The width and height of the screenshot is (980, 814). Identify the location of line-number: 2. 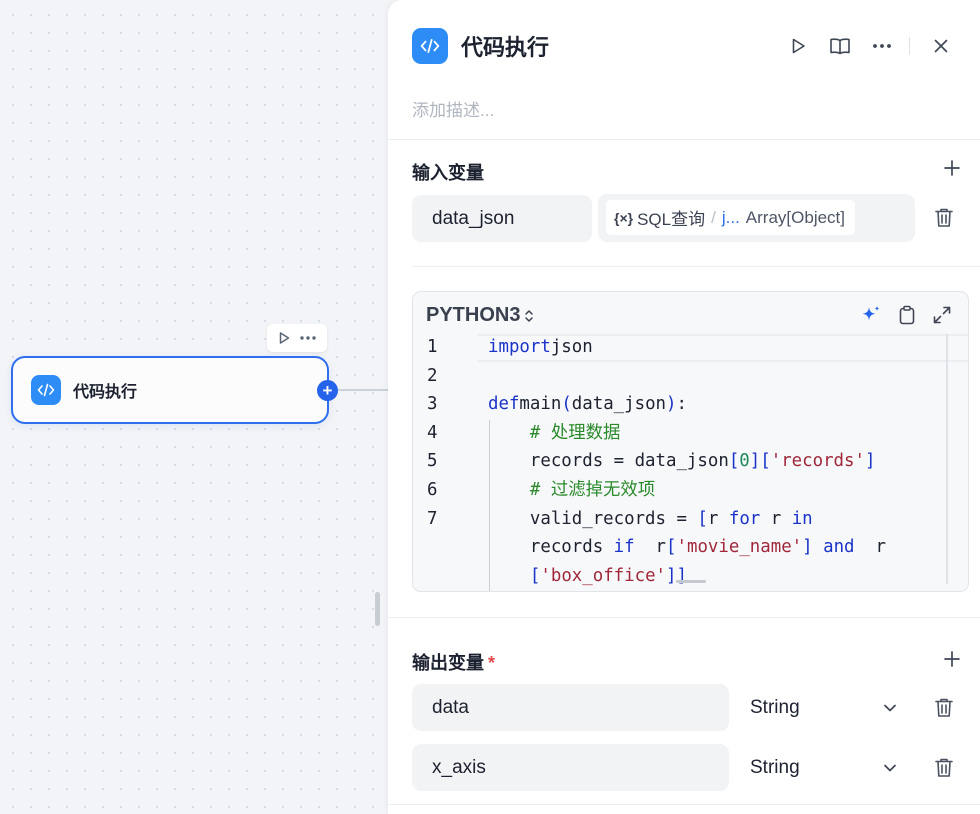
(432, 375).